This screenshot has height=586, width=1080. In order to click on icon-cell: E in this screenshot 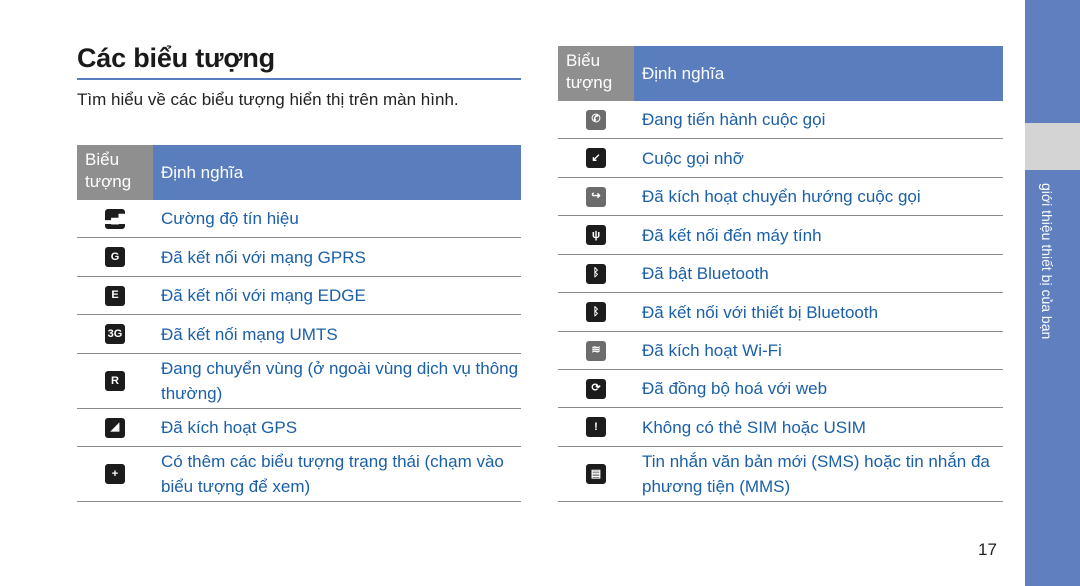, I will do `click(115, 295)`.